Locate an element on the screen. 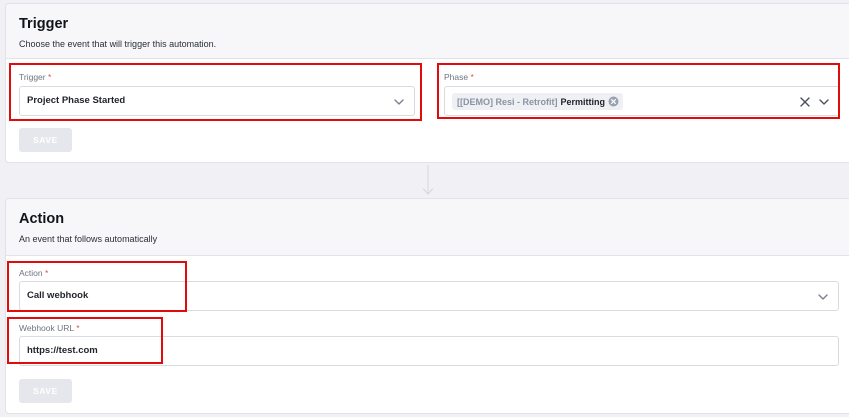 The image size is (849, 417). circle-x-icon is located at coordinates (613, 101).